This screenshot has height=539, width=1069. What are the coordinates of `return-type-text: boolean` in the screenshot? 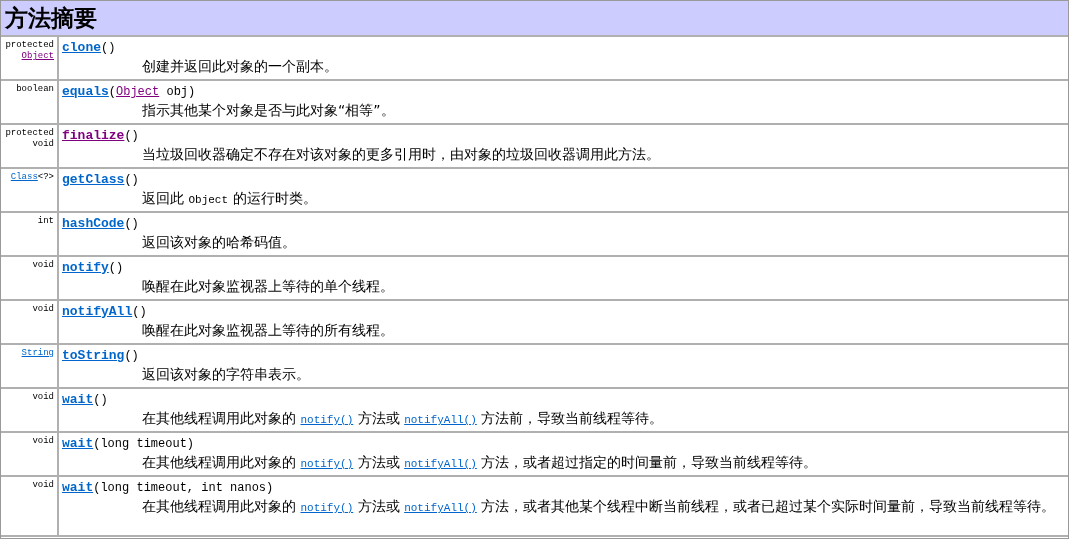 It's located at (35, 89).